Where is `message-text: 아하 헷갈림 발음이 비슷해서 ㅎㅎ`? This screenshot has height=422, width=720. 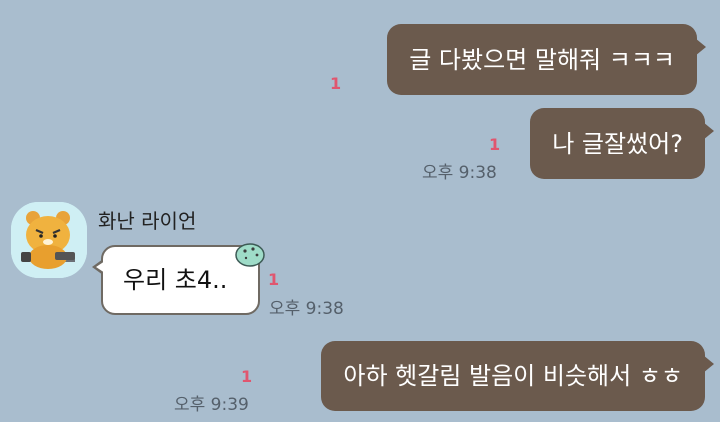
message-text: 아하 헷갈림 발음이 비슷해서 ㅎㅎ is located at coordinates (513, 376).